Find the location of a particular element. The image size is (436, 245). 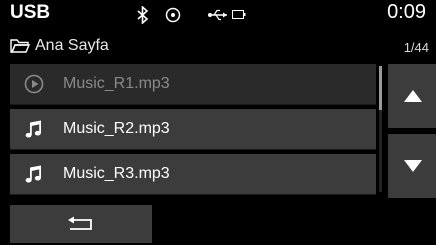

breadcrumb-label: Ana Sayfa is located at coordinates (72, 45).